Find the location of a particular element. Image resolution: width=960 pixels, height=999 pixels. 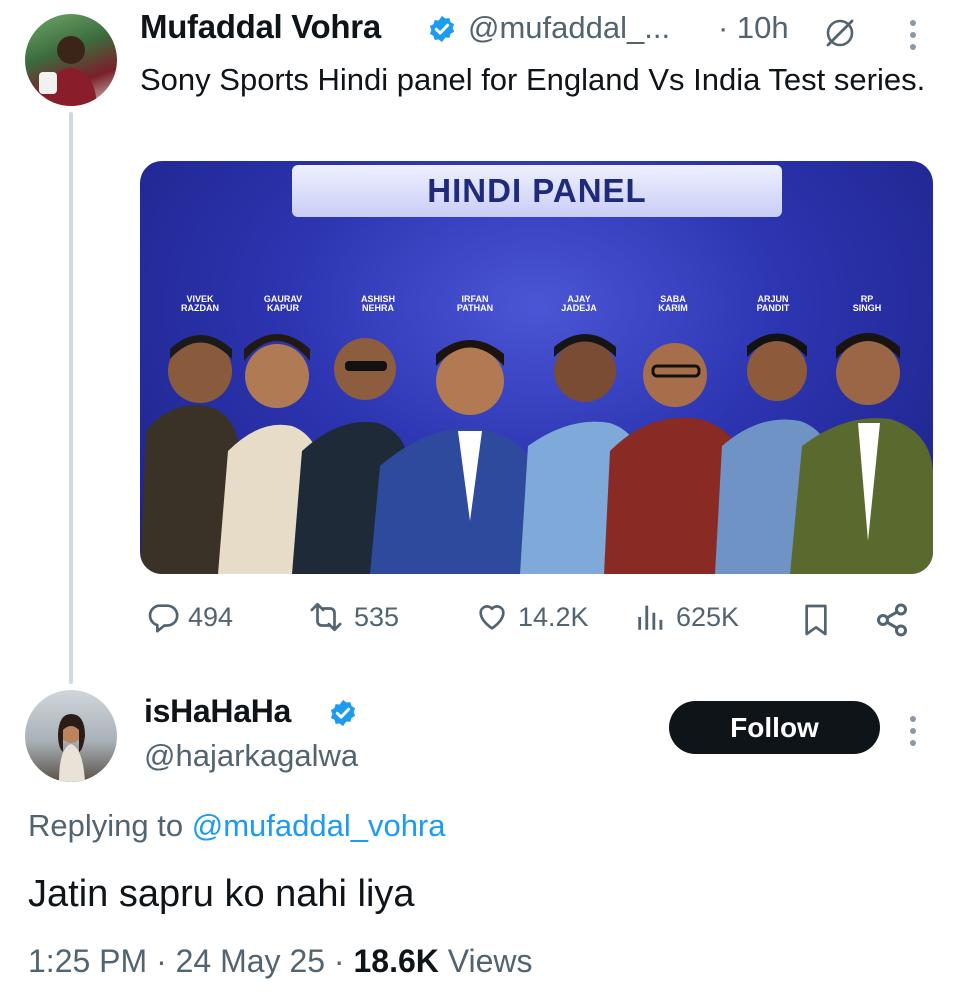

reply-meta: 1:25 PM · 24 May 25 · 18.6K Views is located at coordinates (280, 961).